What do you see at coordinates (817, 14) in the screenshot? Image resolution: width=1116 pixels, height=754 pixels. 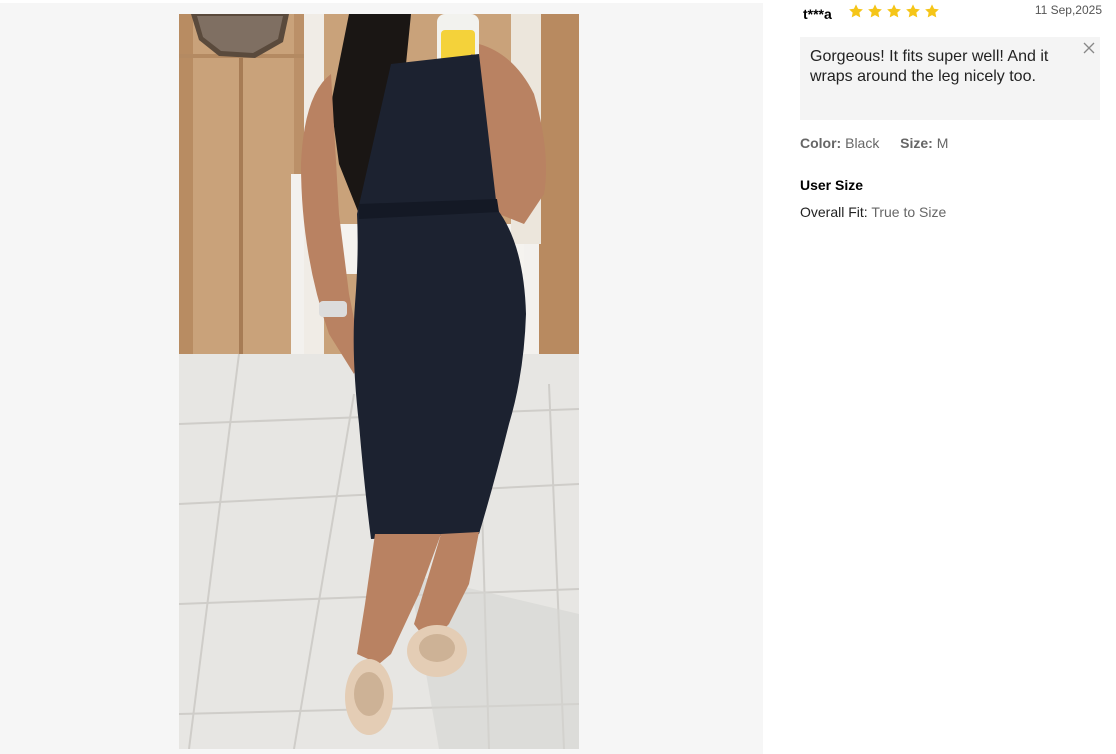 I see `reviewer-name: t***a` at bounding box center [817, 14].